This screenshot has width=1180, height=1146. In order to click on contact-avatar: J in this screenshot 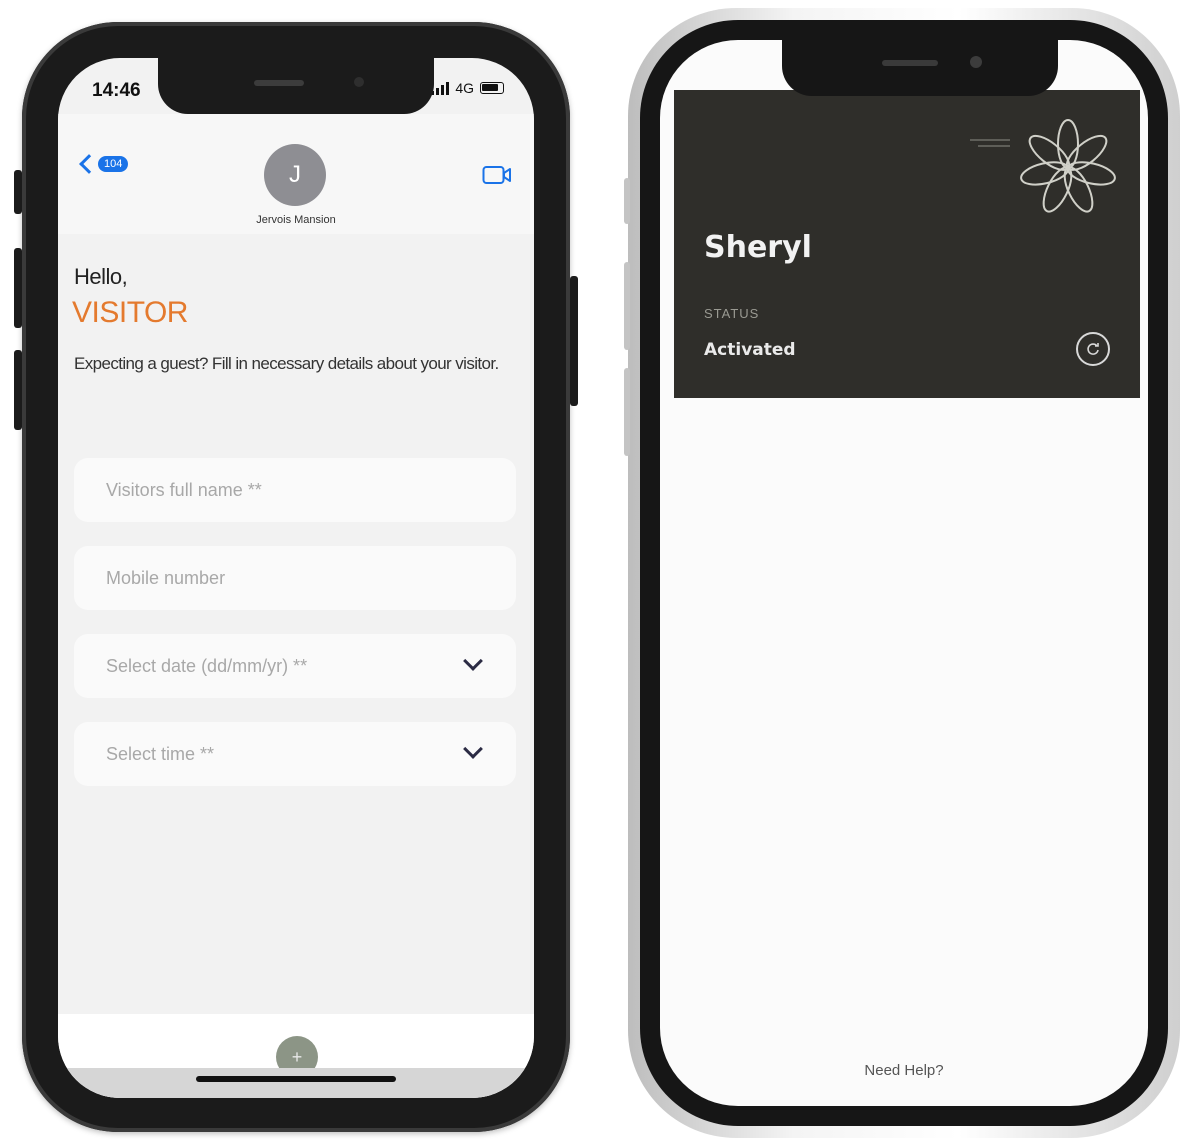, I will do `click(295, 175)`.